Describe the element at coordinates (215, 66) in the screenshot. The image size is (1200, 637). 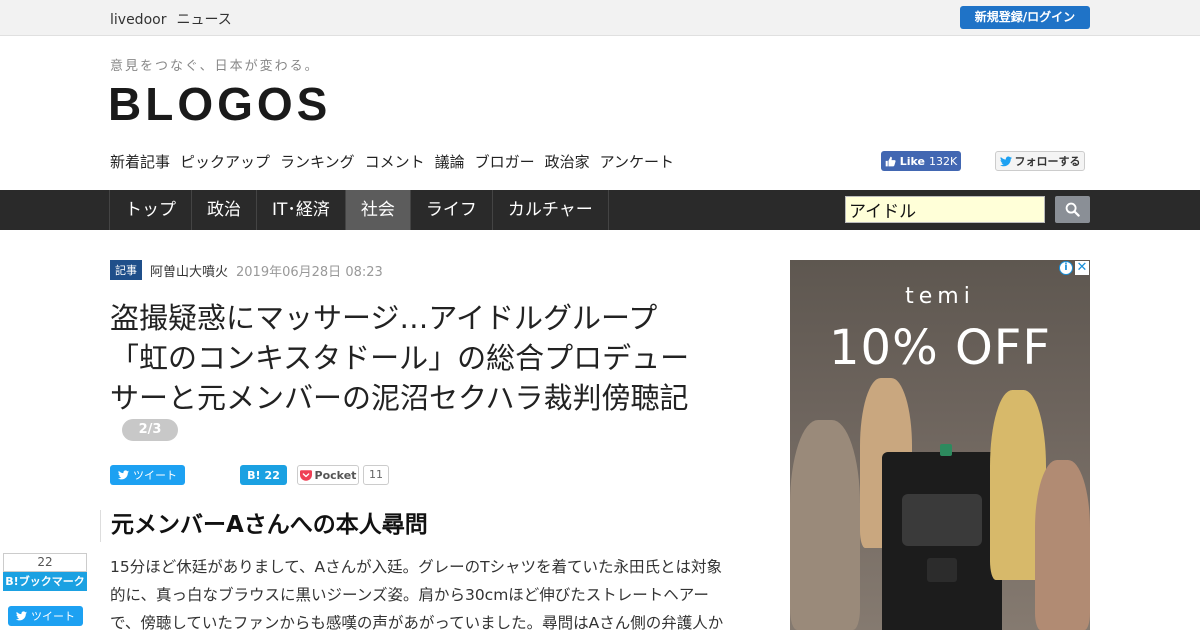
I see `site-tagline: 意見をつなぐ、日本が変わる。` at that location.